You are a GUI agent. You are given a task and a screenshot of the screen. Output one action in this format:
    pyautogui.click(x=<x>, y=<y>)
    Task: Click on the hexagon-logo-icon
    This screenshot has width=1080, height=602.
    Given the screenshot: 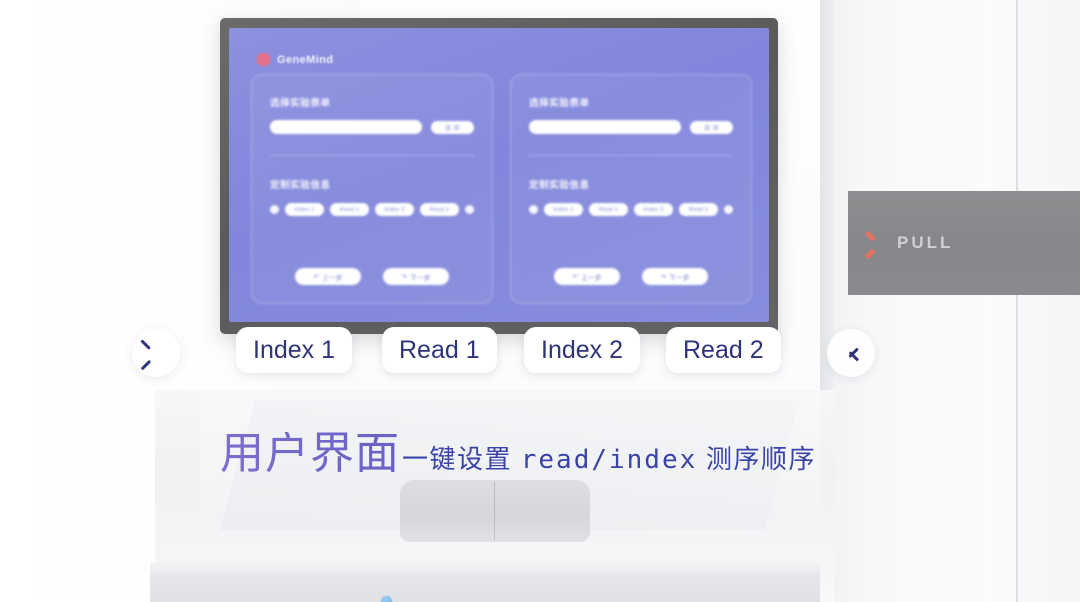 What is the action you would take?
    pyautogui.click(x=263, y=59)
    